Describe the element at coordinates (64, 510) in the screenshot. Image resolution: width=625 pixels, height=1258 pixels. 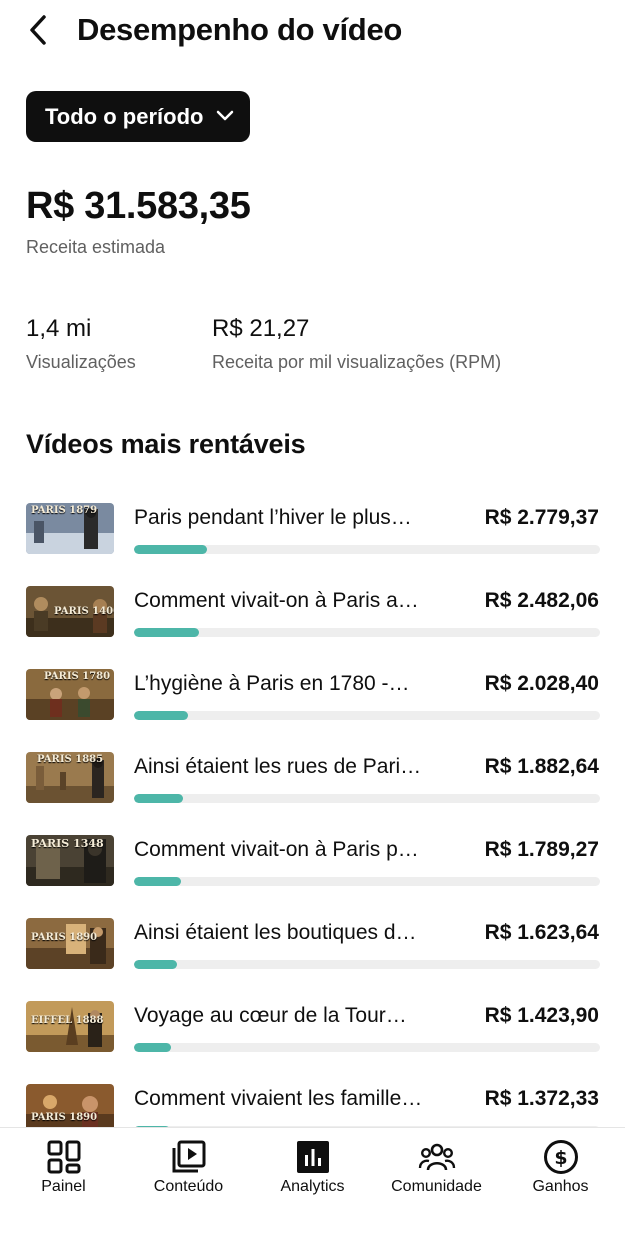
I see `thumbnail-text: PARIS 1879` at that location.